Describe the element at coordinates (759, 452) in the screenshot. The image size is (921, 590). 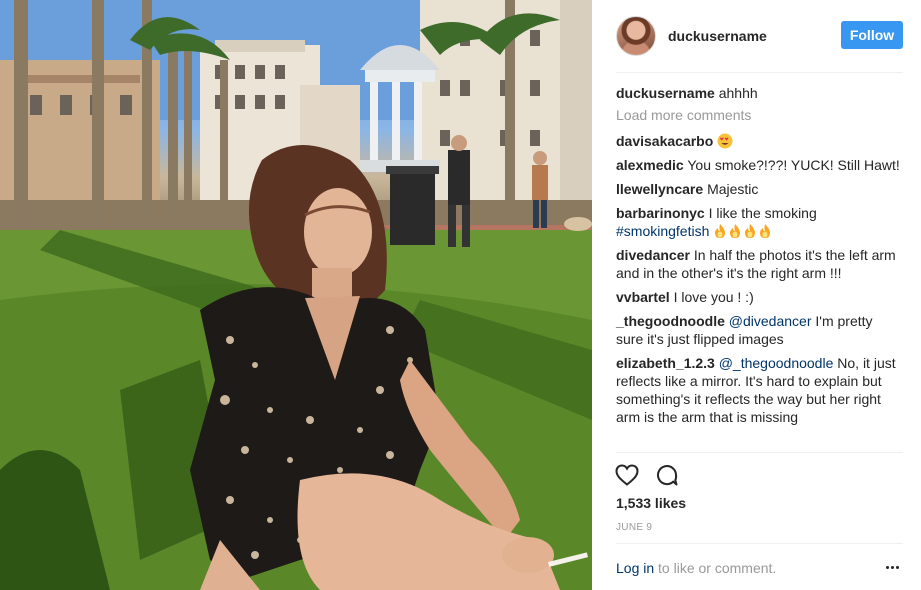
I see `comments-divider` at that location.